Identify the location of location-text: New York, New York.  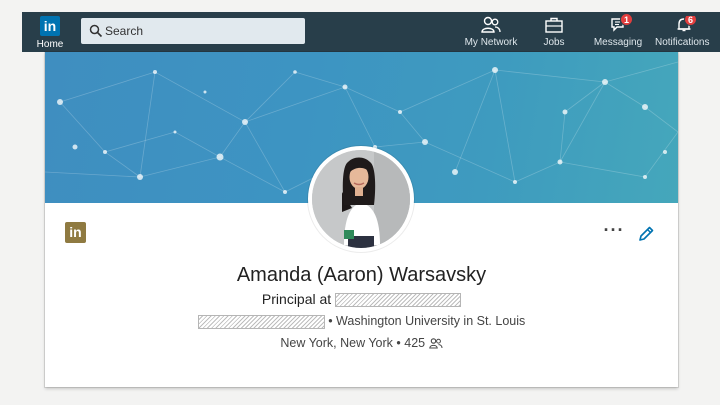
(336, 343).